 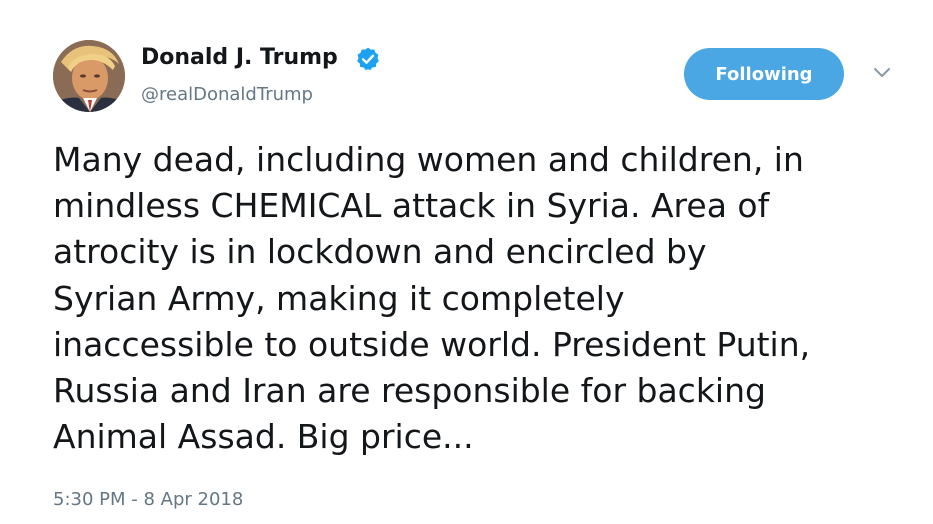 I want to click on avatar, so click(x=89, y=76).